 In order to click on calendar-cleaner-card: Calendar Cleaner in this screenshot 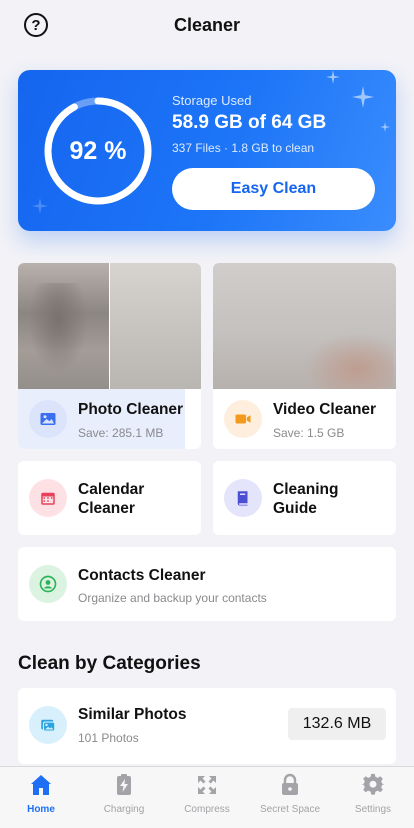, I will do `click(109, 498)`.